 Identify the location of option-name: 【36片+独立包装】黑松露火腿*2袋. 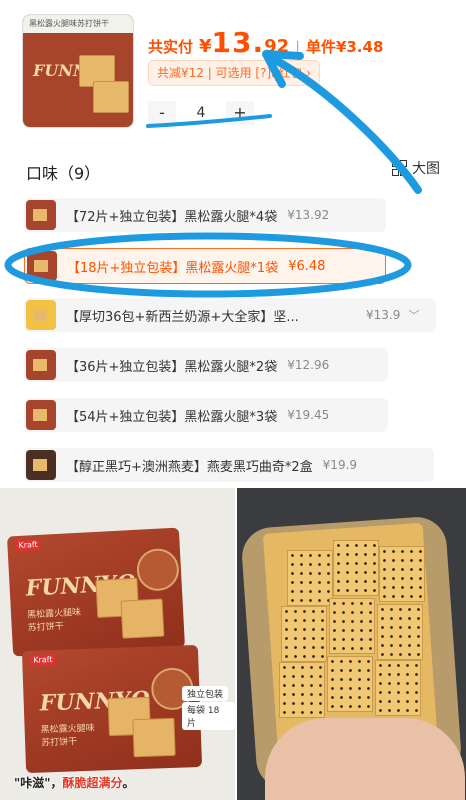
(172, 367).